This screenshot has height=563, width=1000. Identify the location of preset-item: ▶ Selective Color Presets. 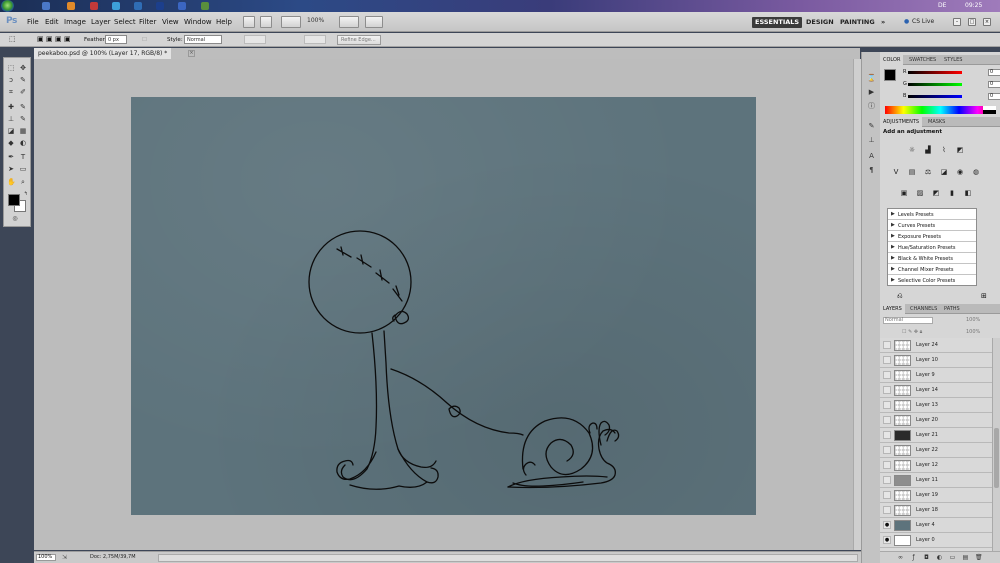
(932, 280).